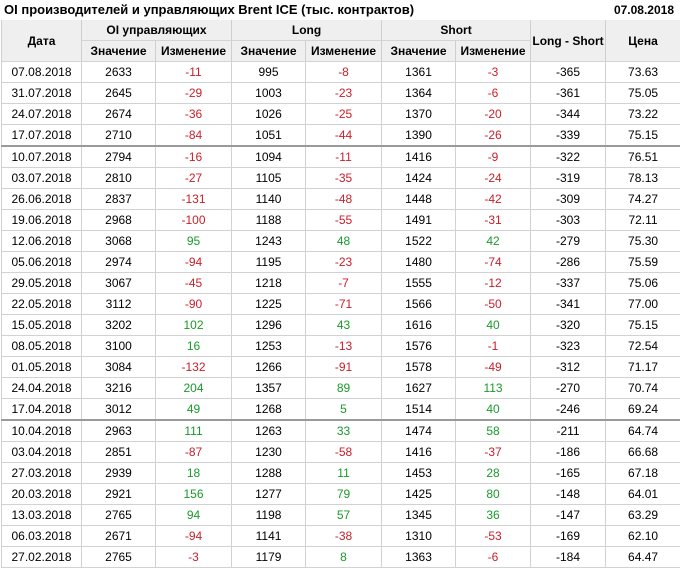 The image size is (680, 568). I want to click on oi-change-cell: -87, so click(194, 452).